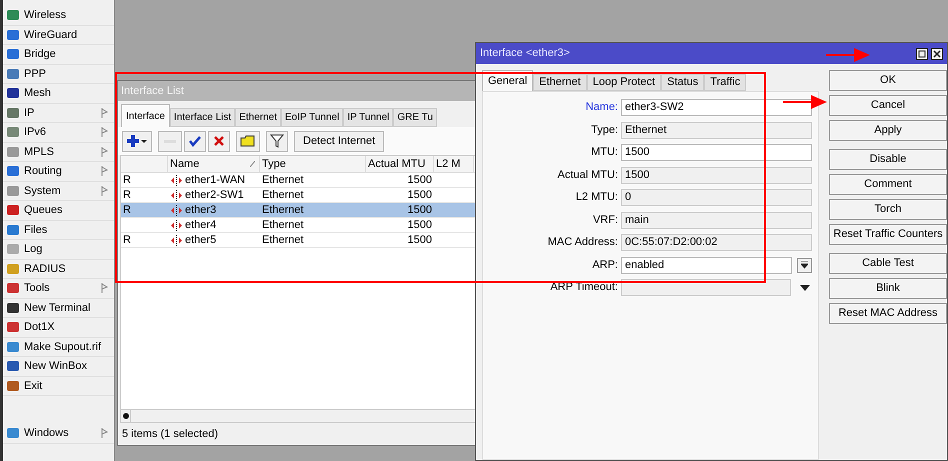 This screenshot has height=461, width=948. What do you see at coordinates (58, 191) in the screenshot?
I see `menu-item: System` at bounding box center [58, 191].